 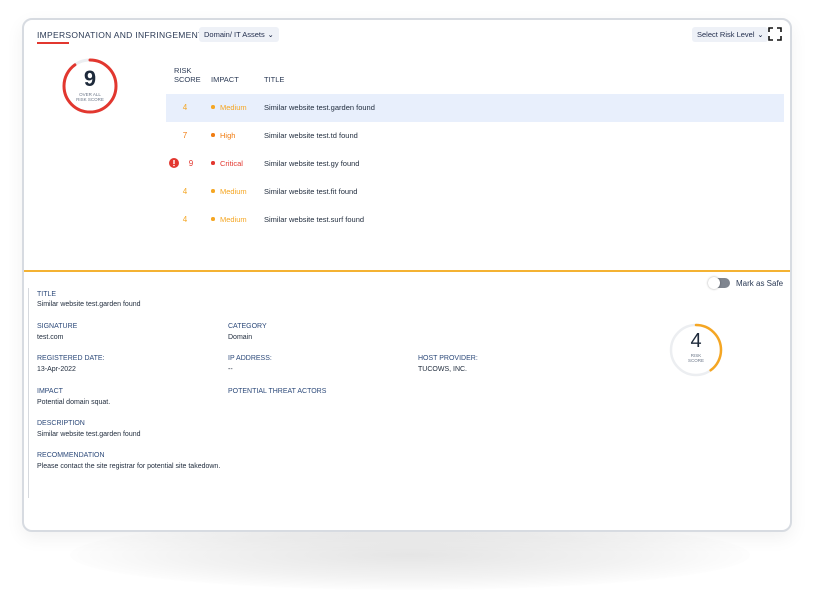 I want to click on detail-score-label: RISK SCORE, so click(x=696, y=358).